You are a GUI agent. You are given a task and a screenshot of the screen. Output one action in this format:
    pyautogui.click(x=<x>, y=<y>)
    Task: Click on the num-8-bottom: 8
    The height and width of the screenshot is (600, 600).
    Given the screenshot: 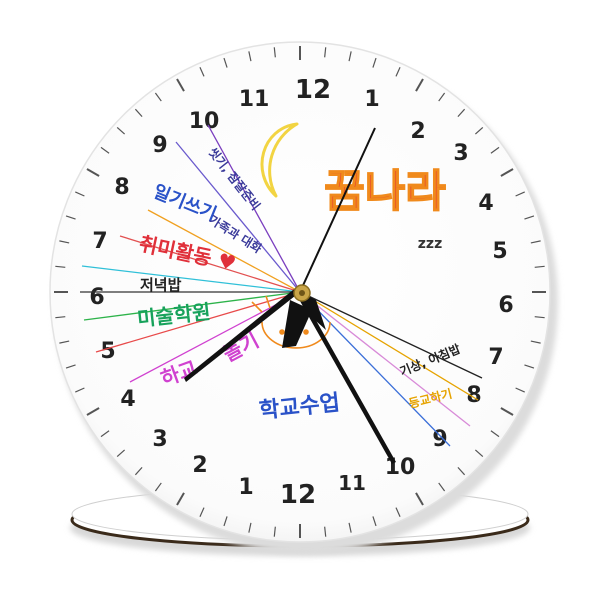 What is the action you would take?
    pyautogui.click(x=121, y=187)
    